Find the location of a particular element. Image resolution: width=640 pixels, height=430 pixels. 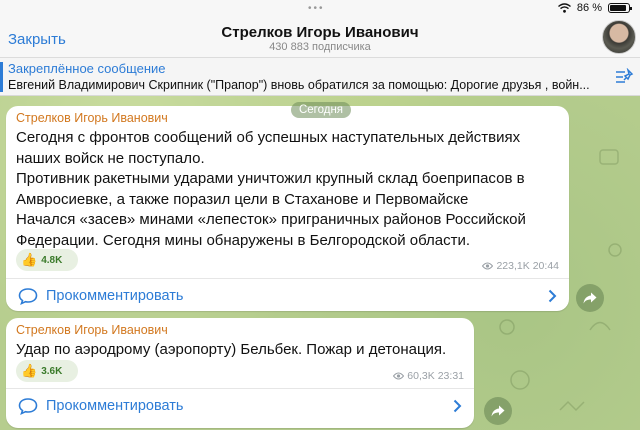

reaction-chip: 👍 4.8K is located at coordinates (47, 260).